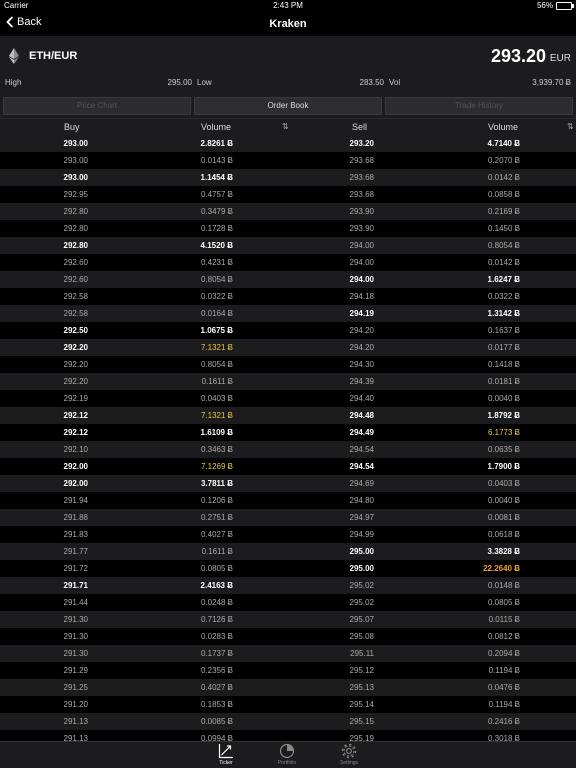  Describe the element at coordinates (395, 82) in the screenshot. I see `vol-label: Vol` at that location.